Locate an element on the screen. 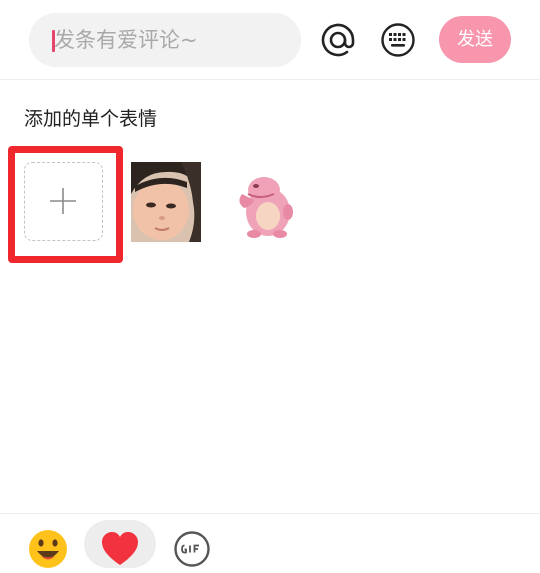  at-icon is located at coordinates (338, 40).